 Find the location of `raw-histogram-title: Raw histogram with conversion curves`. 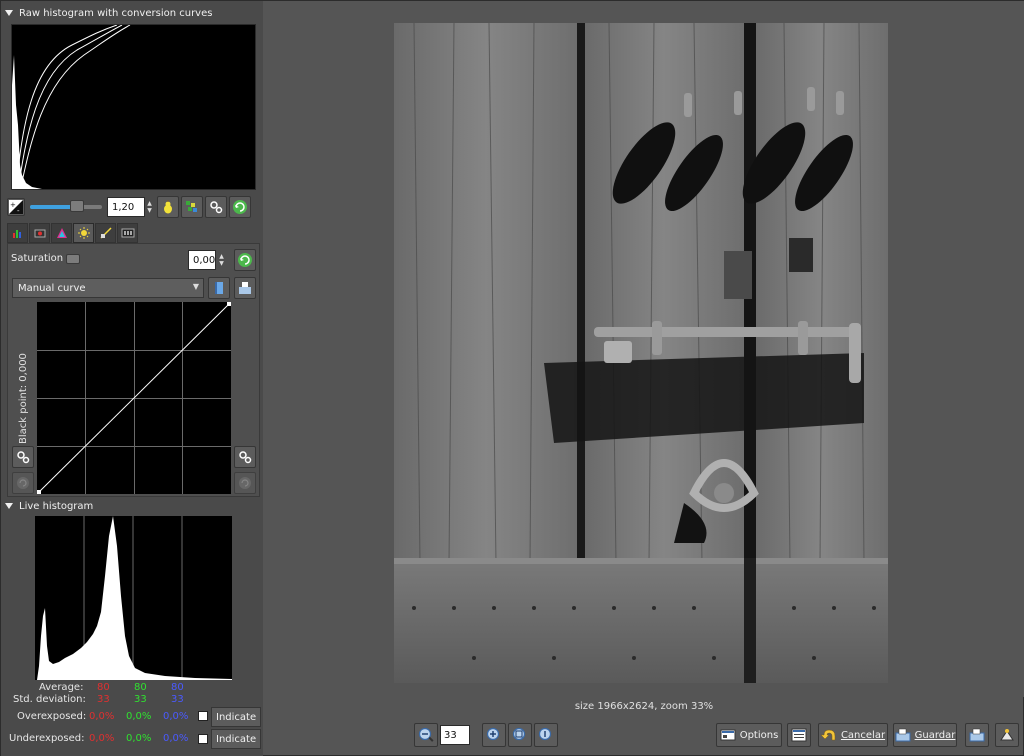

raw-histogram-title: Raw histogram with conversion curves is located at coordinates (116, 13).